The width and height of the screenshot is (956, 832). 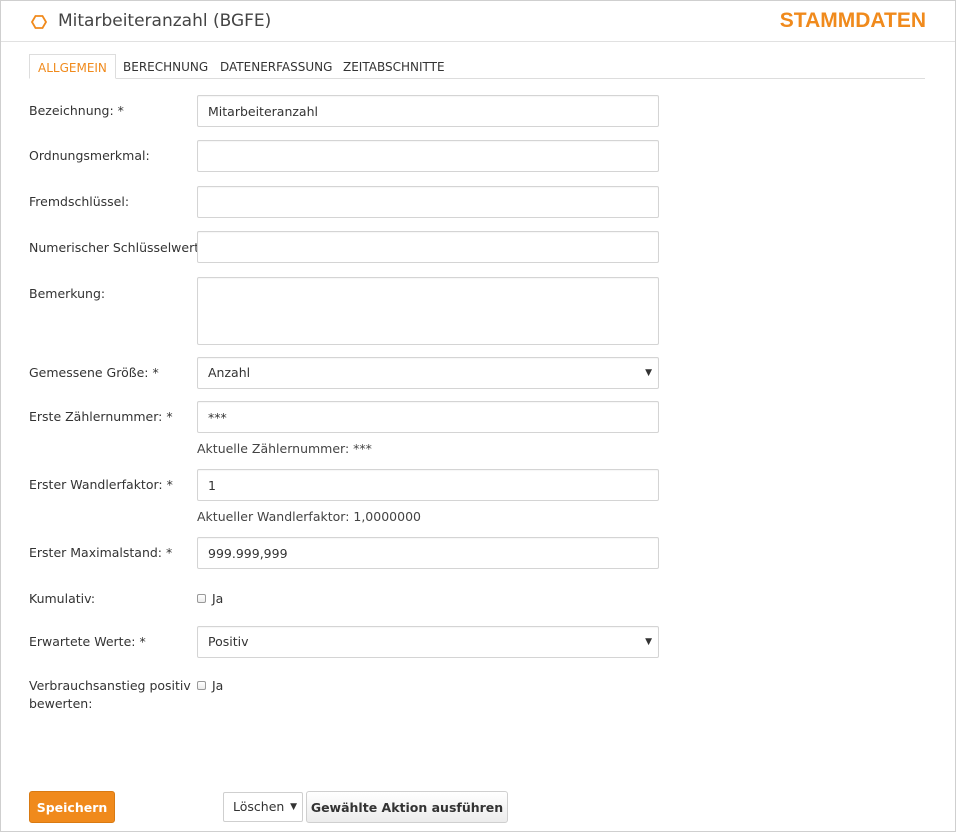 What do you see at coordinates (62, 598) in the screenshot?
I see `label-kumulativ: Kumulativ:` at bounding box center [62, 598].